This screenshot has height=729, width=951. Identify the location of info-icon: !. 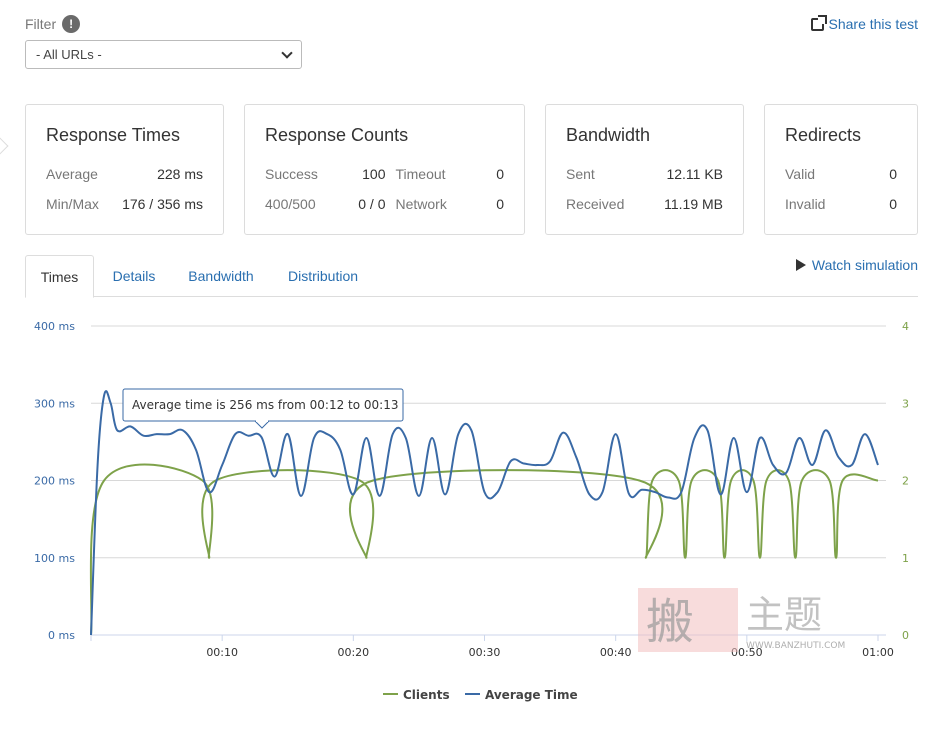
(71, 24).